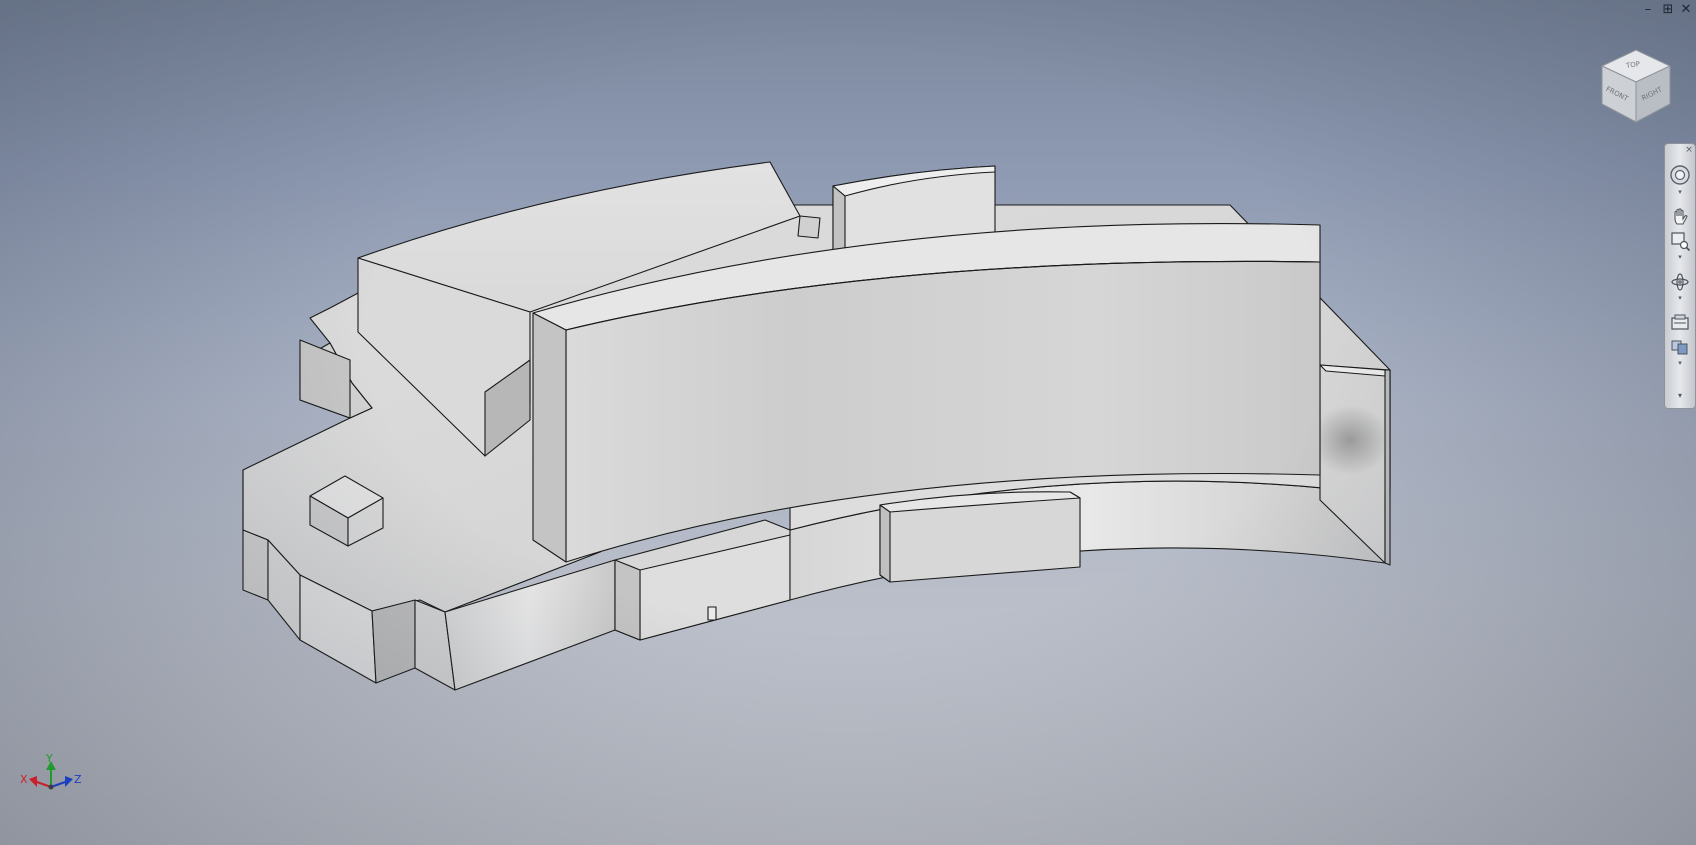  Describe the element at coordinates (1668, 10) in the screenshot. I see `restore-button: ⊞` at that location.